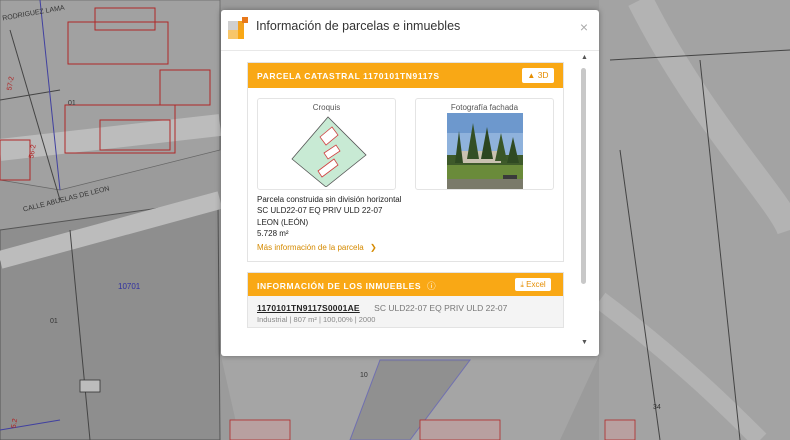 Image resolution: width=790 pixels, height=440 pixels. I want to click on facade-photo-thumbnail: Fotografía fachada, so click(484, 144).